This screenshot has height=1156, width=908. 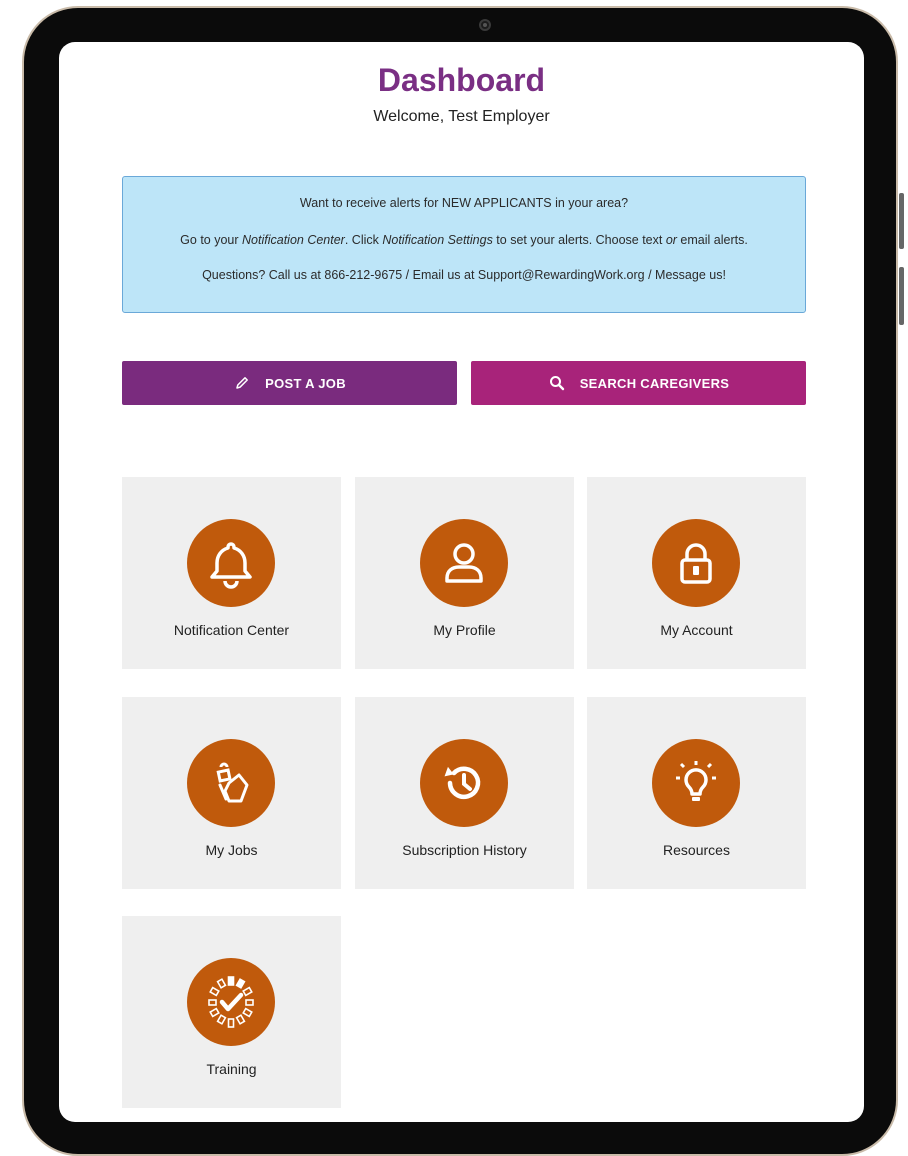 I want to click on page-title: Dashboard, so click(x=461, y=80).